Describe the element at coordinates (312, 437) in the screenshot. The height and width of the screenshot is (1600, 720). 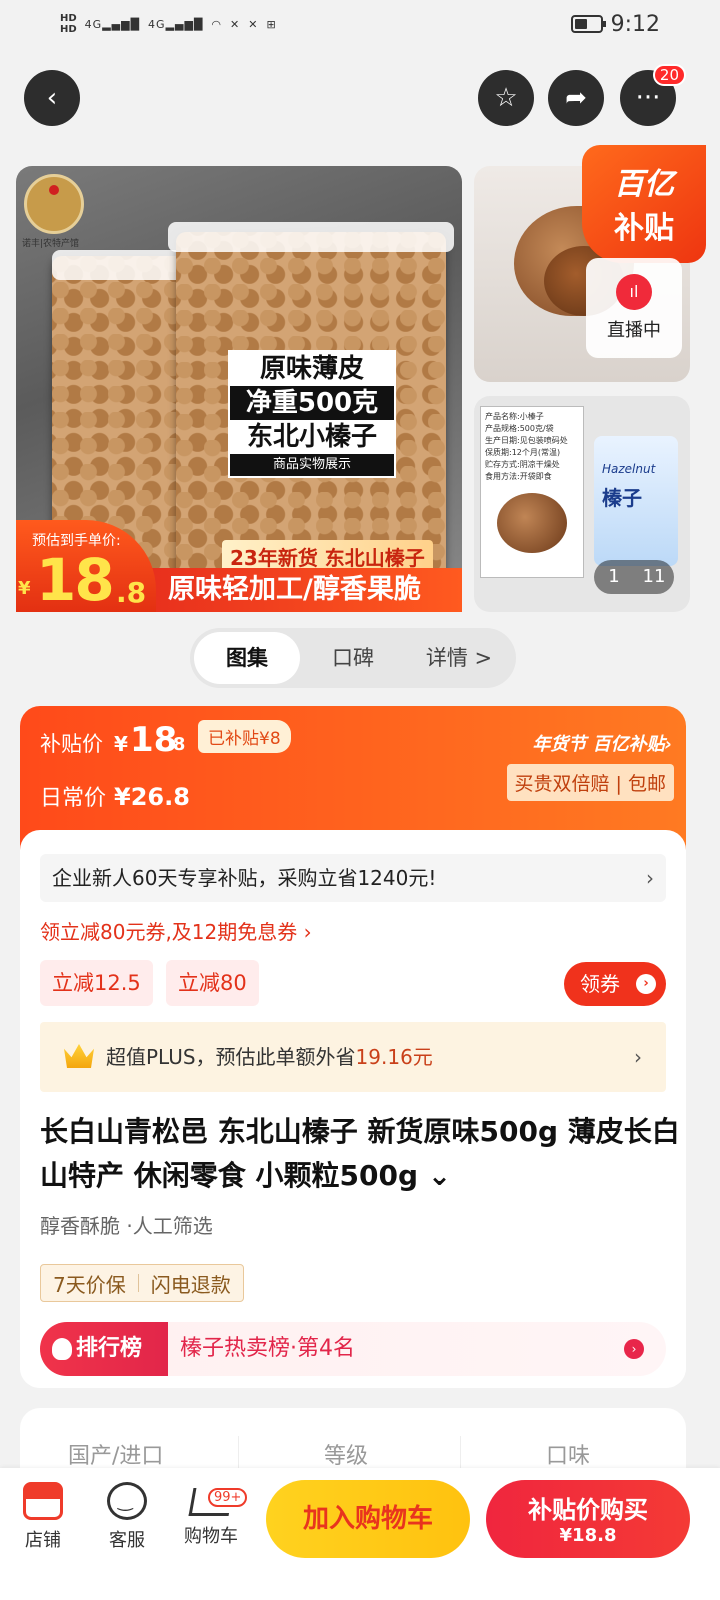
I see `label-line: 东北小榛子` at that location.